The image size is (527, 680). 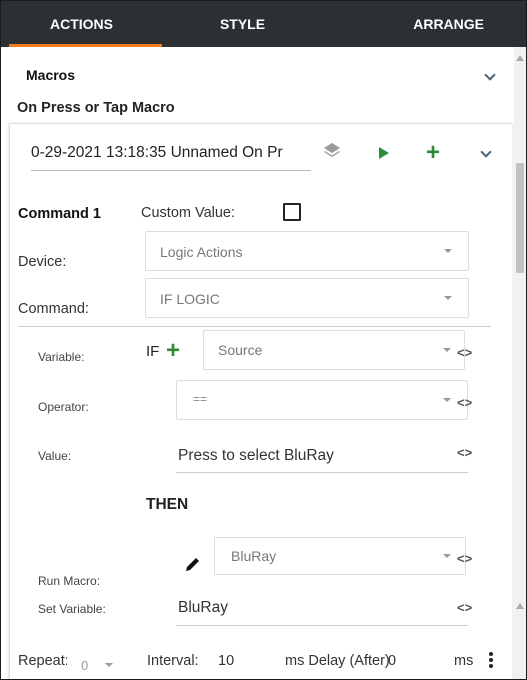 I want to click on scroll-down-icon, so click(x=520, y=606).